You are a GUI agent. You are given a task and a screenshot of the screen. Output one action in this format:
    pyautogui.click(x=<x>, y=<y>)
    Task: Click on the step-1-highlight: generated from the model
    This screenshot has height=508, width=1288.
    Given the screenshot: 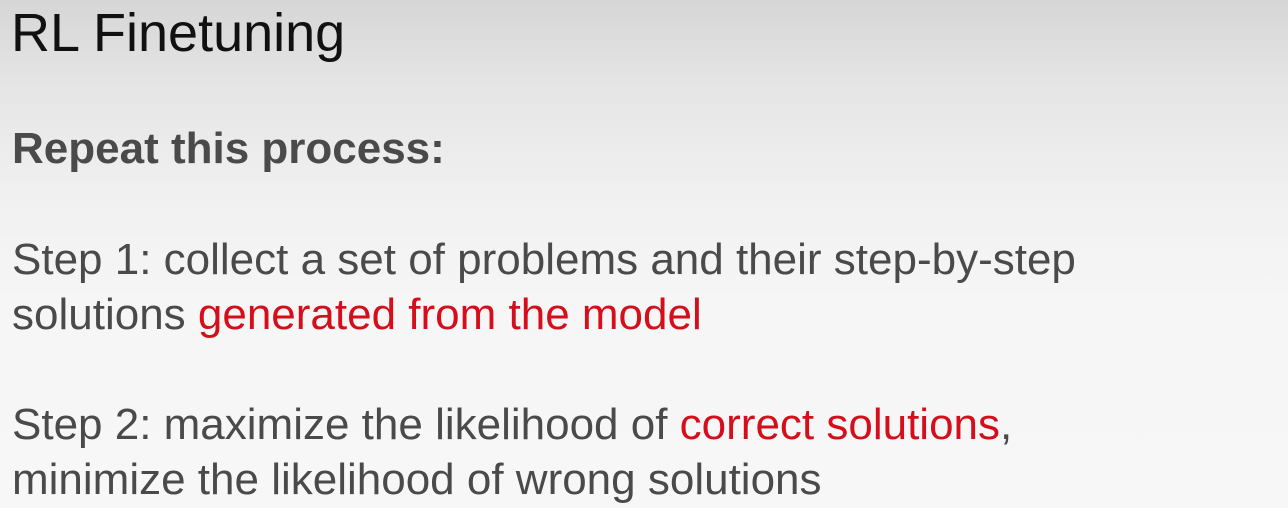 What is the action you would take?
    pyautogui.click(x=449, y=314)
    